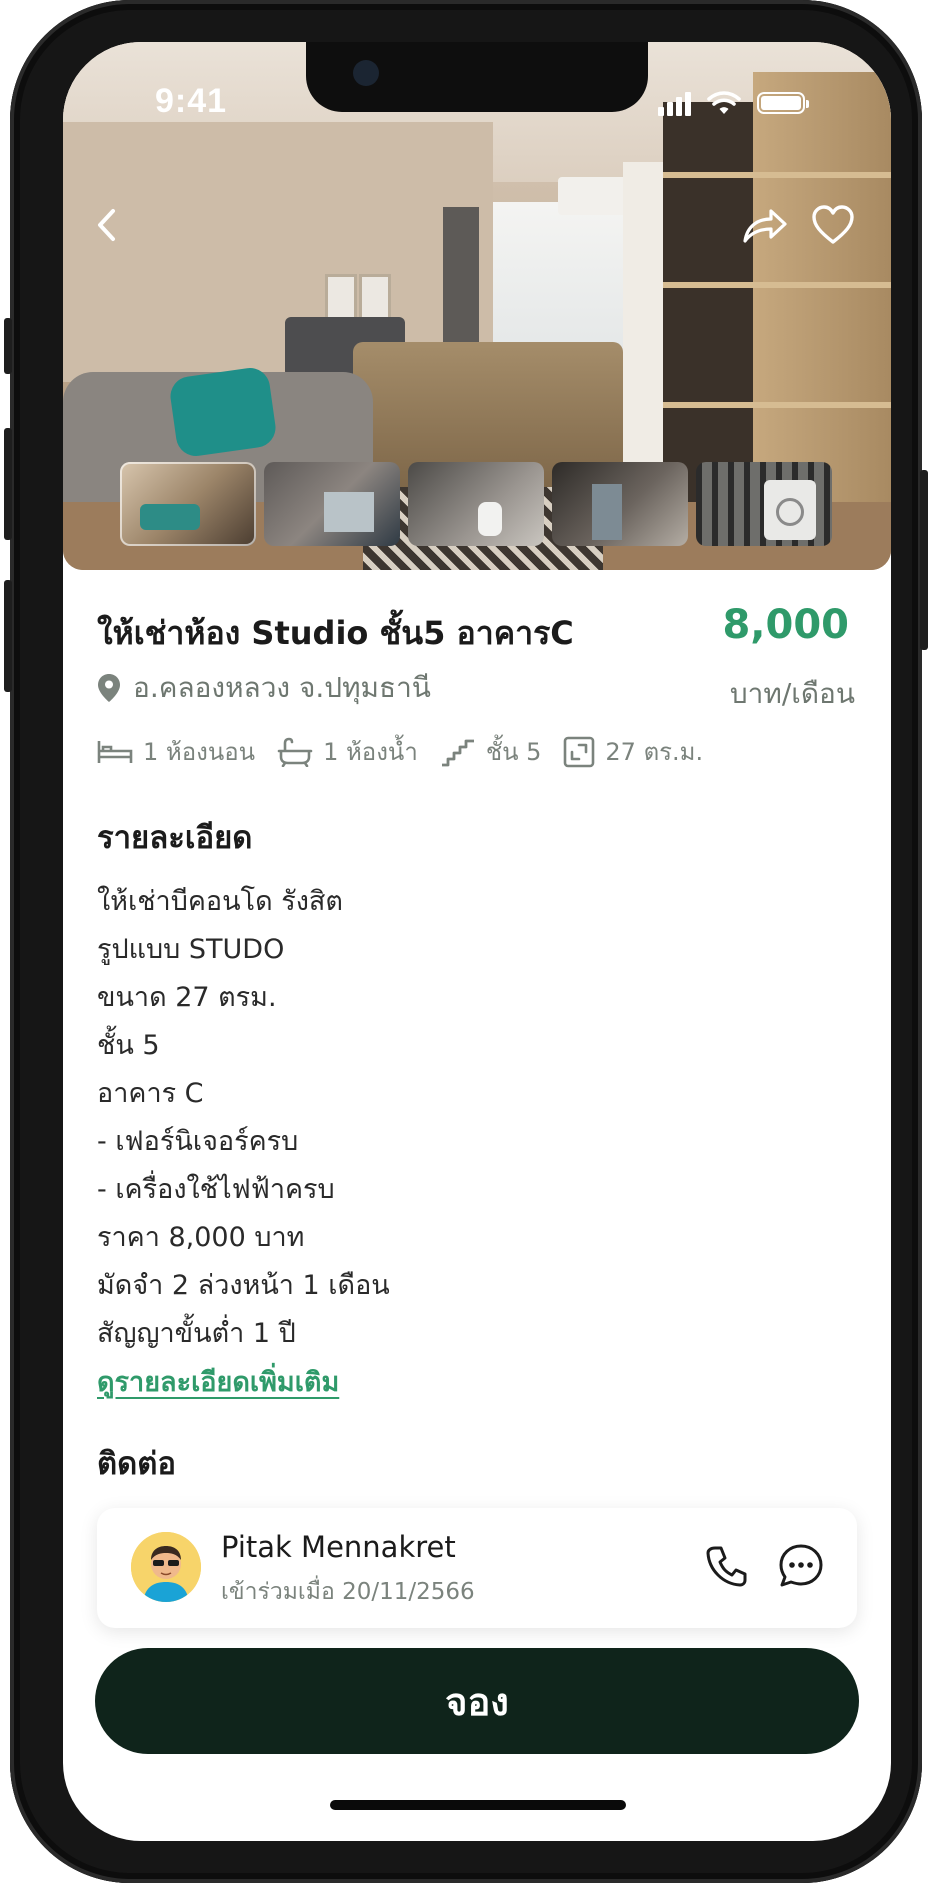 The height and width of the screenshot is (1883, 931). What do you see at coordinates (187, 997) in the screenshot?
I see `details-line: ขนาด 27 ตรม.` at bounding box center [187, 997].